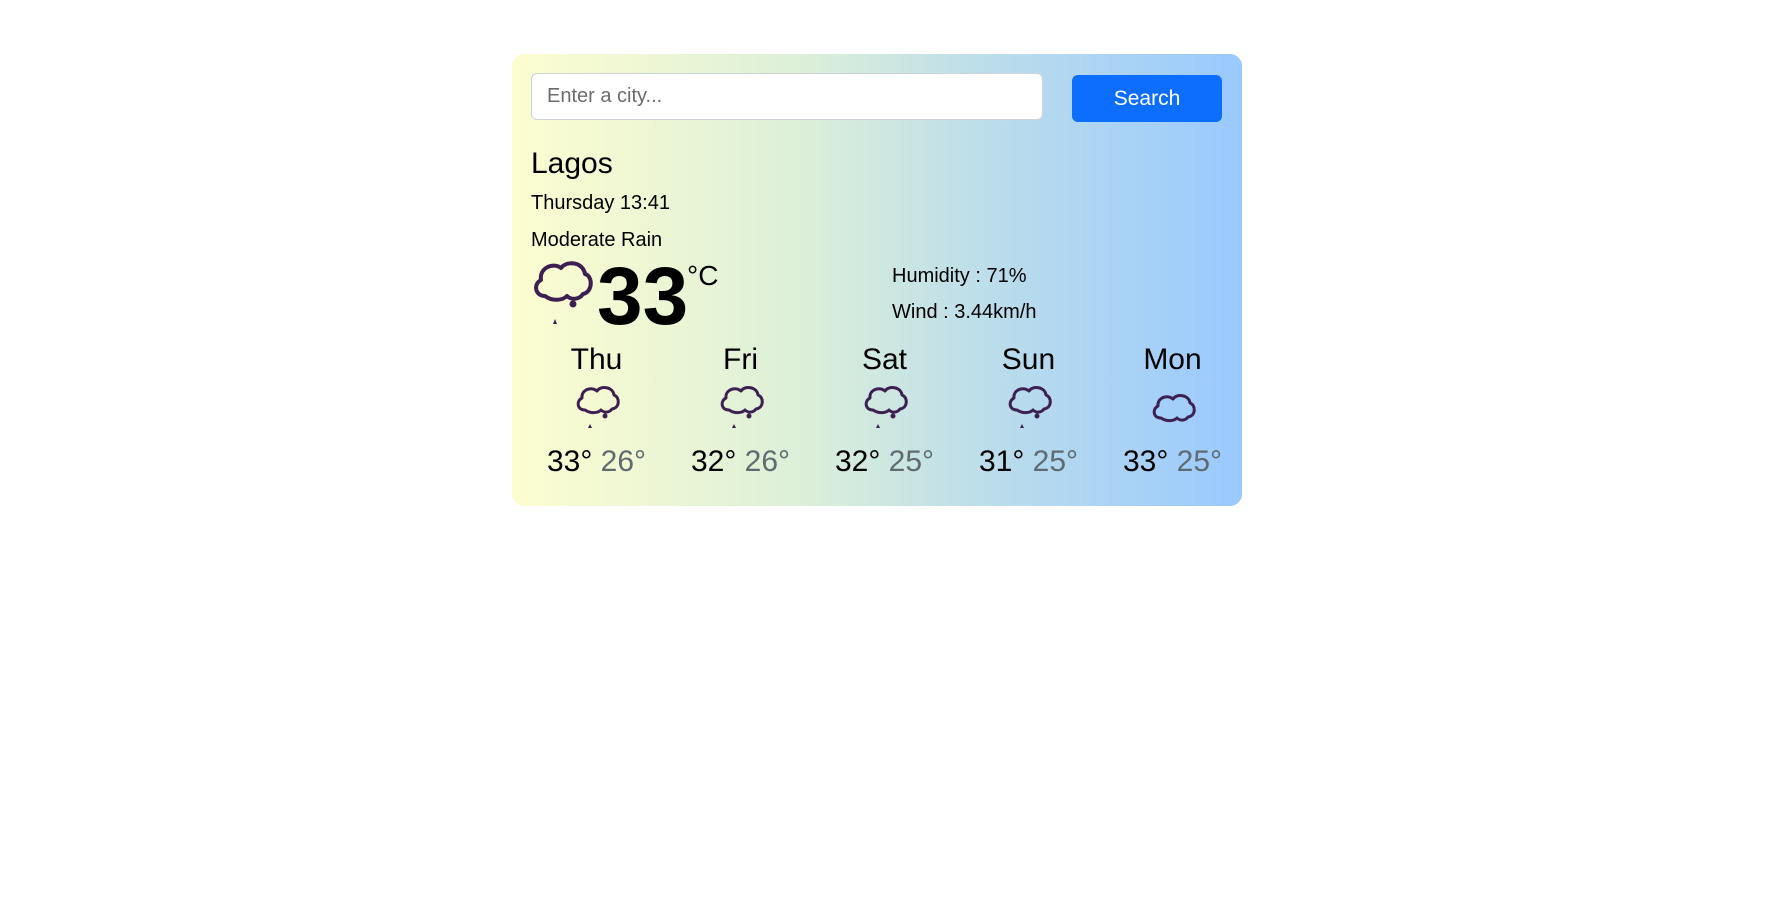  Describe the element at coordinates (572, 163) in the screenshot. I see `city-name: Lagos` at that location.